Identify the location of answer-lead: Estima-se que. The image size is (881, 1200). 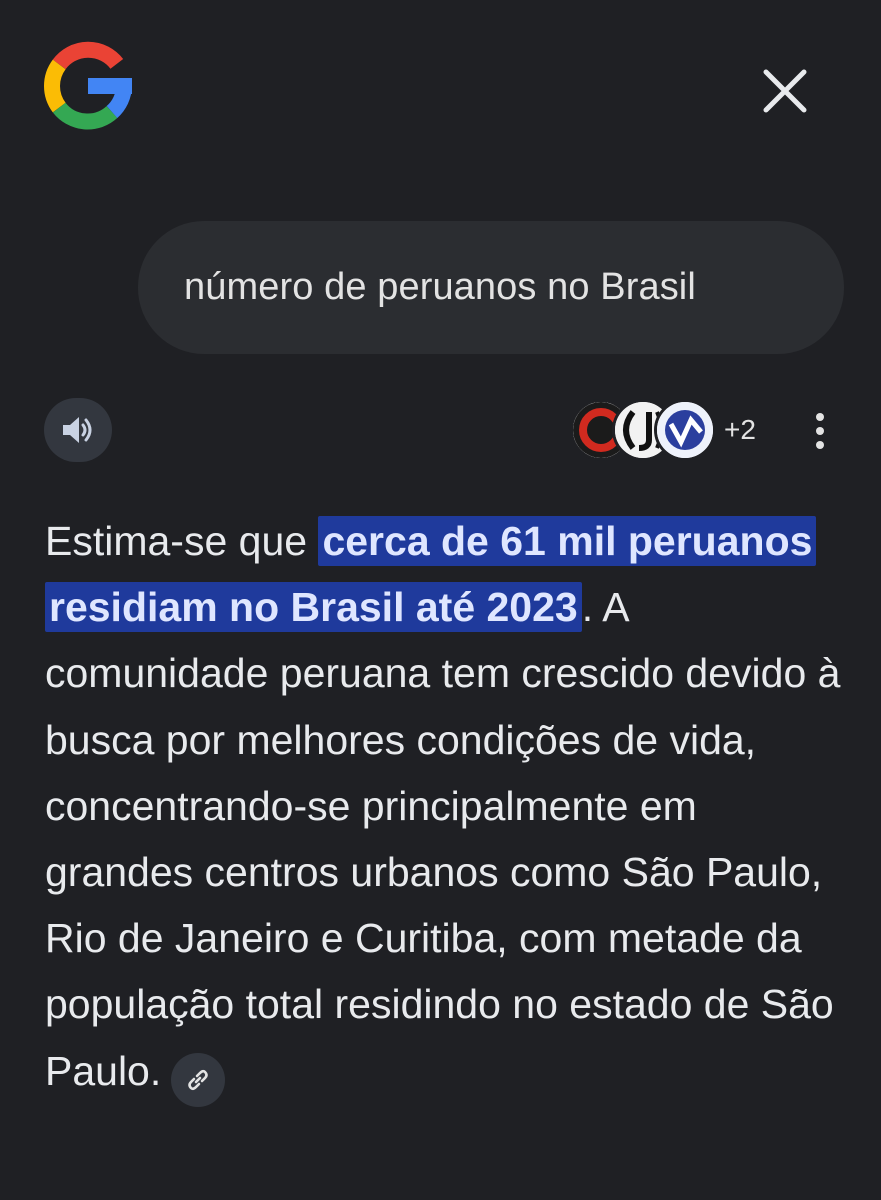
(182, 541).